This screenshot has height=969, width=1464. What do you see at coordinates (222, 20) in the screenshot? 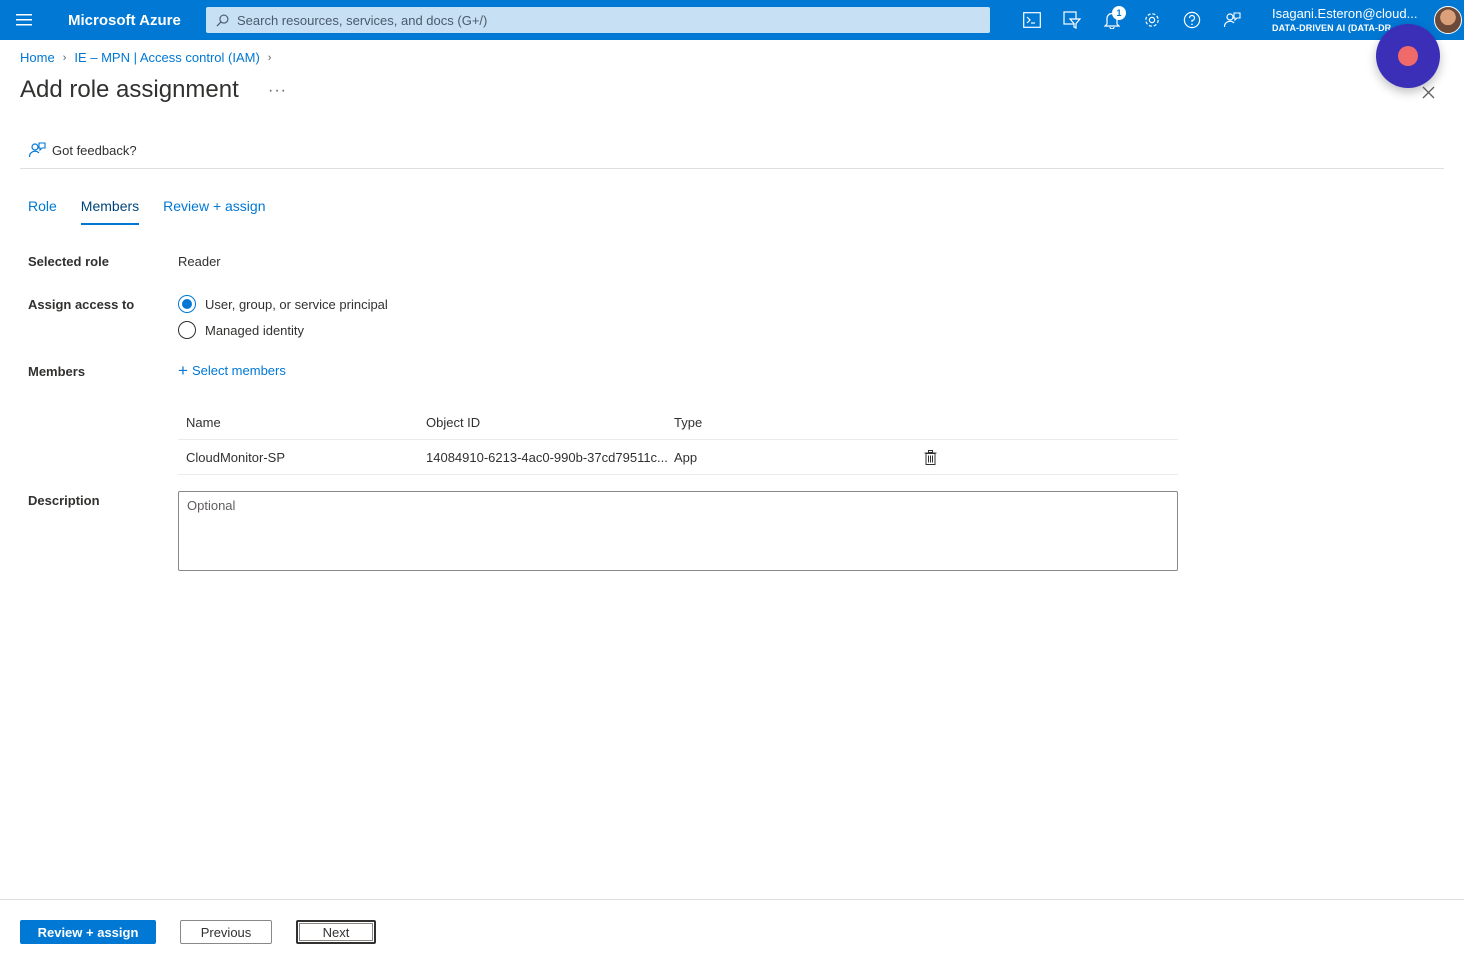
I see `search-icon` at bounding box center [222, 20].